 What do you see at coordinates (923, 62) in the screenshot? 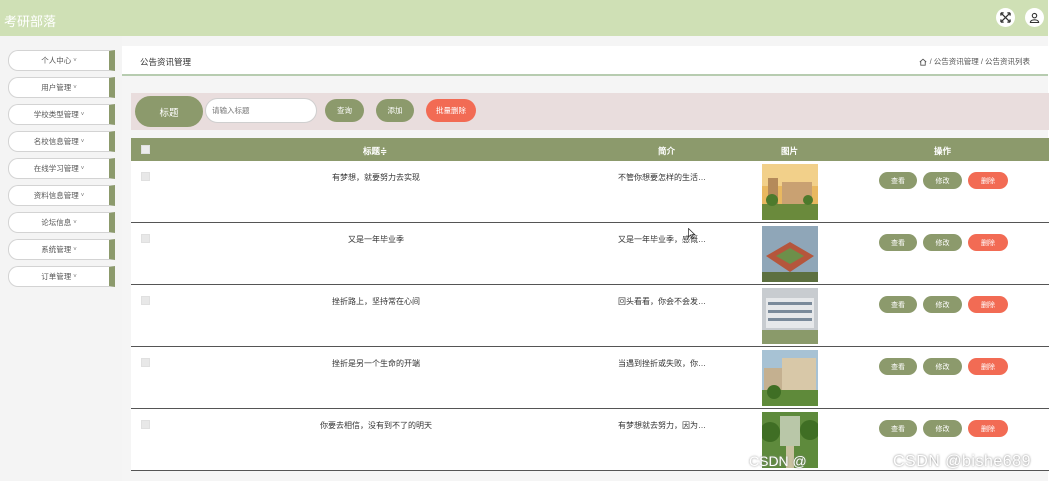
I see `home-icon` at bounding box center [923, 62].